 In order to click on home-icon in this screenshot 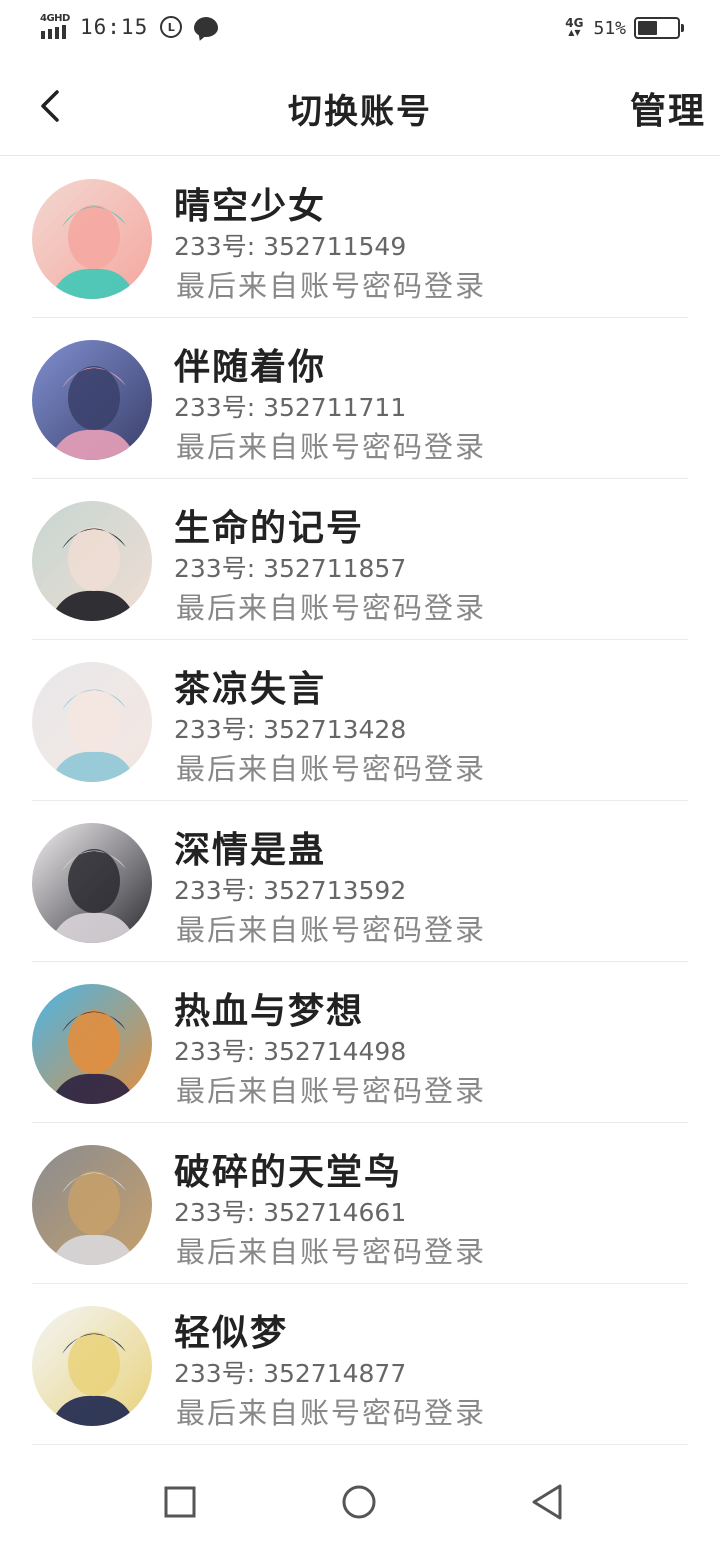, I will do `click(359, 1502)`.